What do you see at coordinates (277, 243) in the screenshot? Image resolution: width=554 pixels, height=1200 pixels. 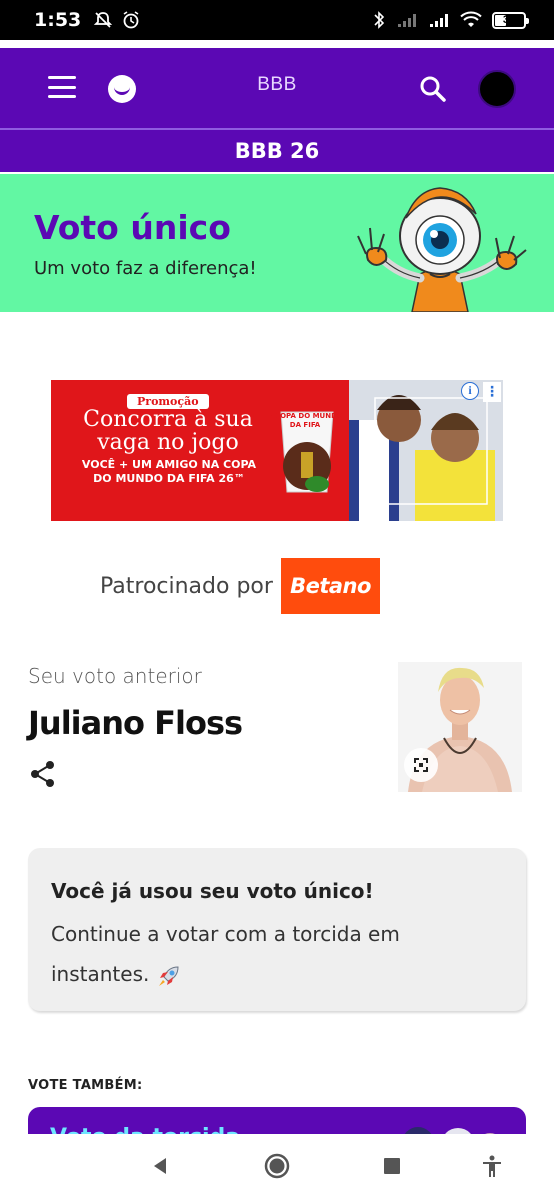 I see `vote-banner: Voto único Um voto faz a diferença!` at bounding box center [277, 243].